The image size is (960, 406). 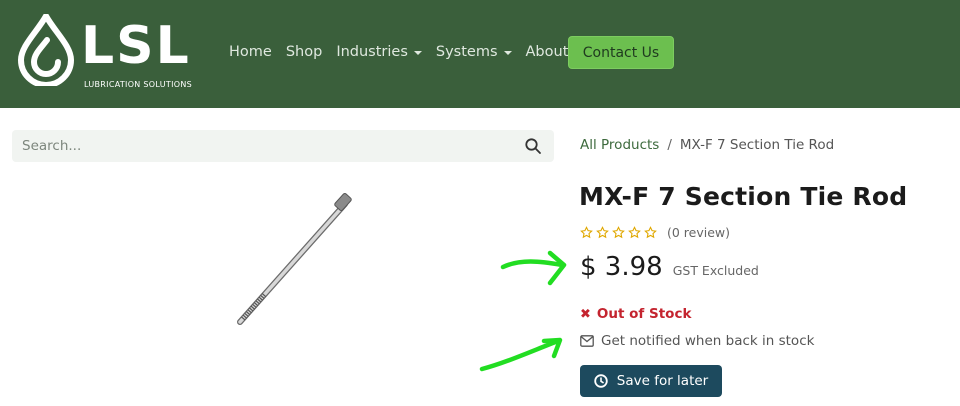 What do you see at coordinates (520, 355) in the screenshot?
I see `arrow-to-notify` at bounding box center [520, 355].